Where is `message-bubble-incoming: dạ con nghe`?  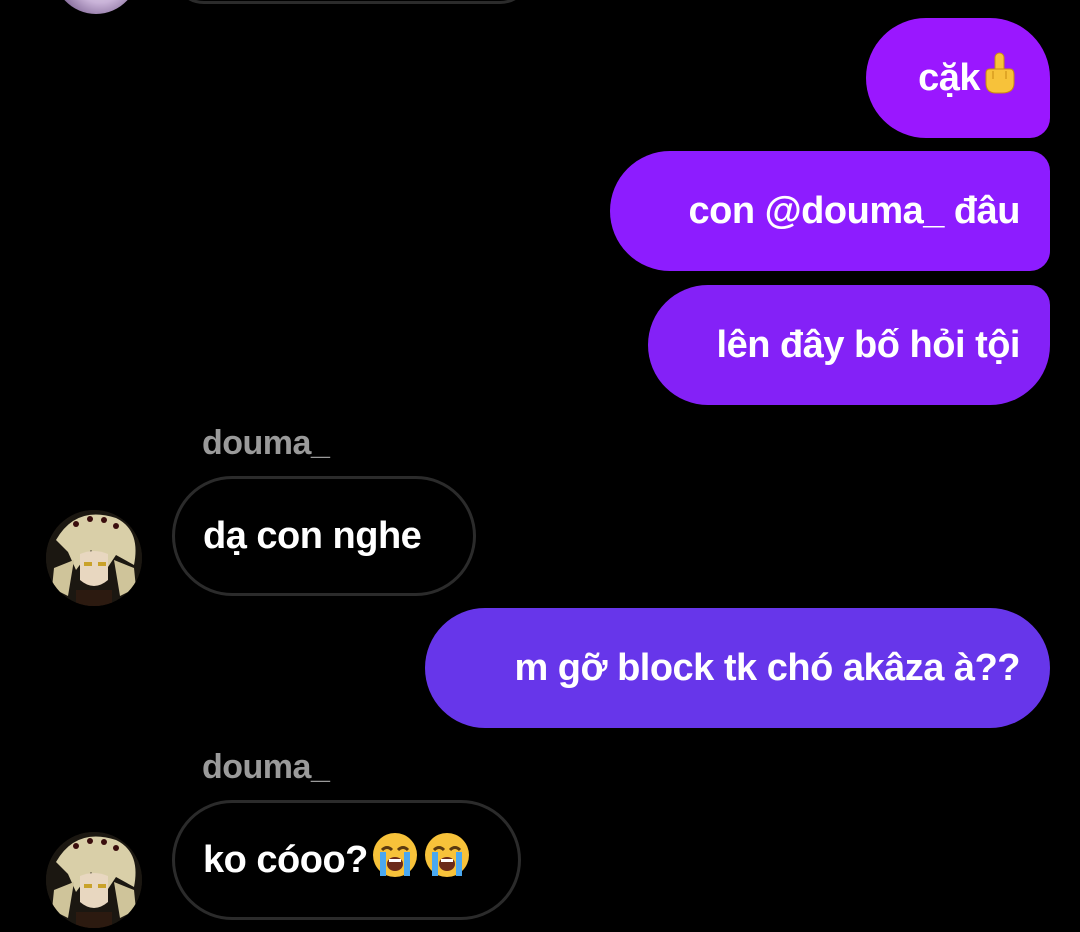 message-bubble-incoming: dạ con nghe is located at coordinates (324, 536).